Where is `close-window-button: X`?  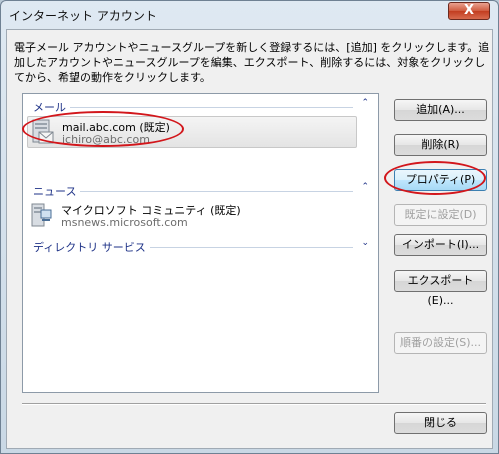 close-window-button: X is located at coordinates (469, 11).